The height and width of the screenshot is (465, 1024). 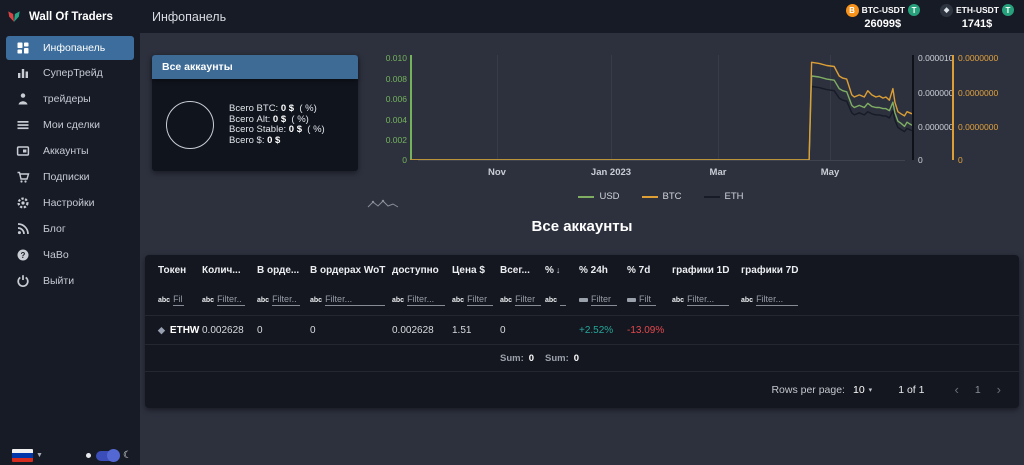 What do you see at coordinates (23, 203) in the screenshot?
I see `gear-icon` at bounding box center [23, 203].